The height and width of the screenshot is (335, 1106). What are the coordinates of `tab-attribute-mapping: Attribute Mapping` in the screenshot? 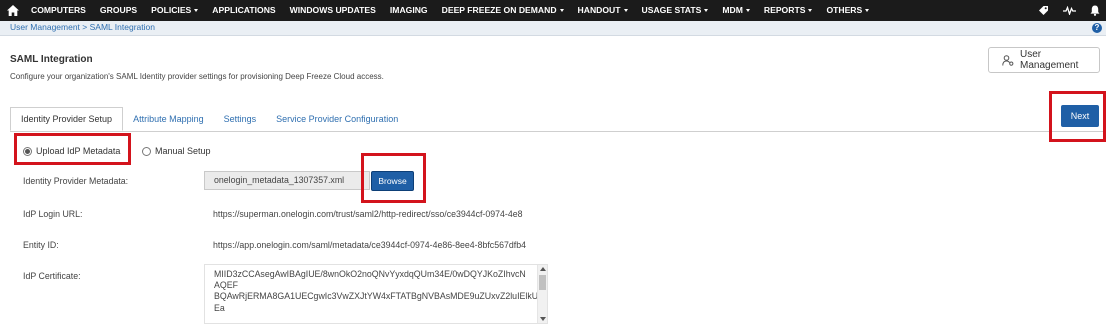 It's located at (168, 119).